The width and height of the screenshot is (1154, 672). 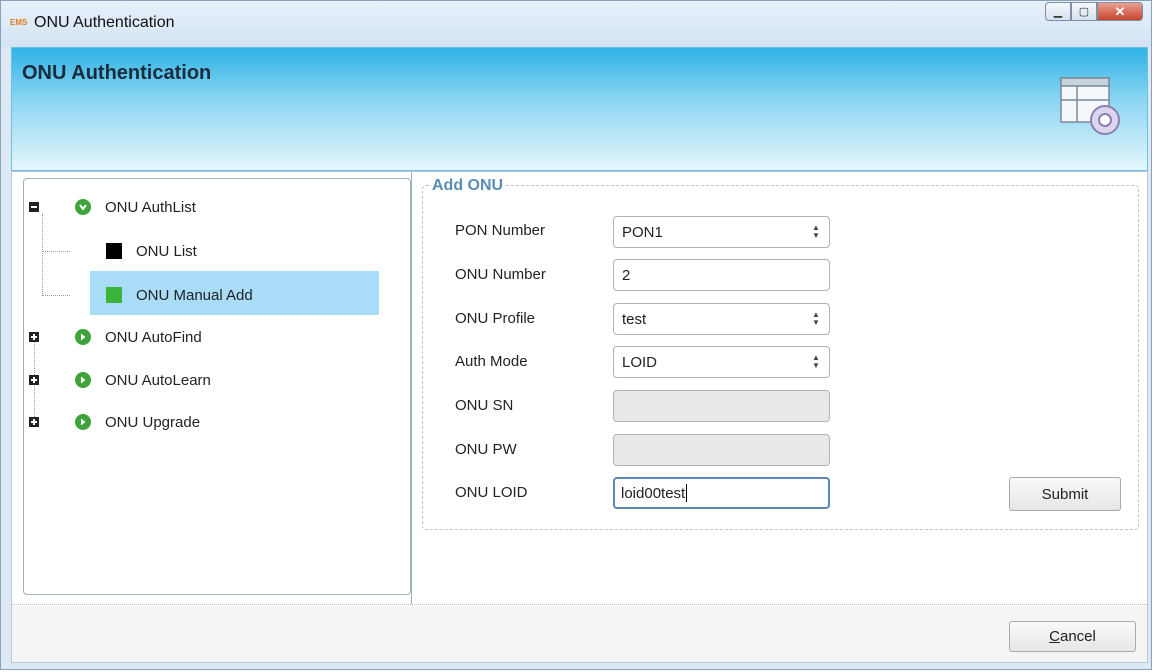 I want to click on green-square-icon, so click(x=114, y=295).